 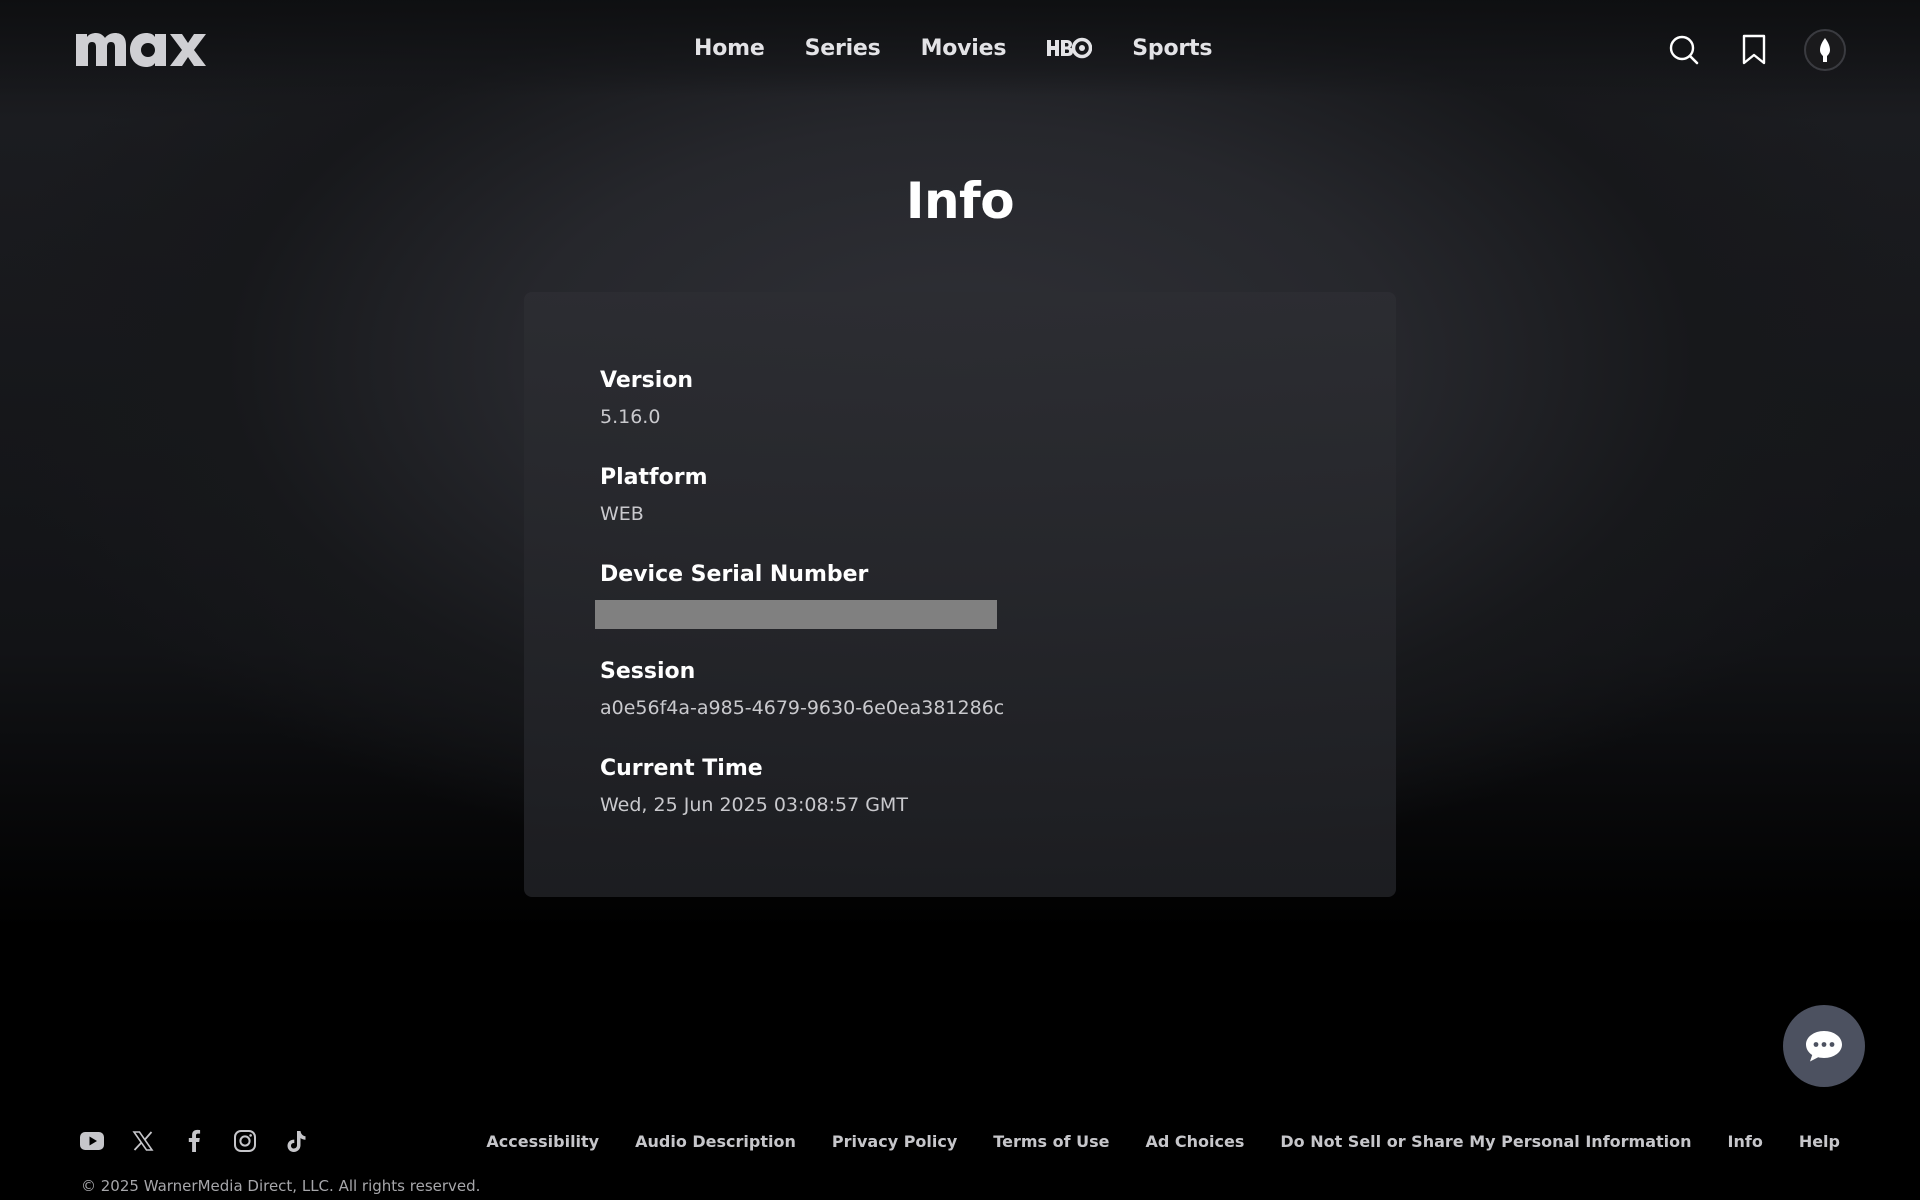 I want to click on footer-link-ad-choices: Ad Choices, so click(x=1194, y=1141).